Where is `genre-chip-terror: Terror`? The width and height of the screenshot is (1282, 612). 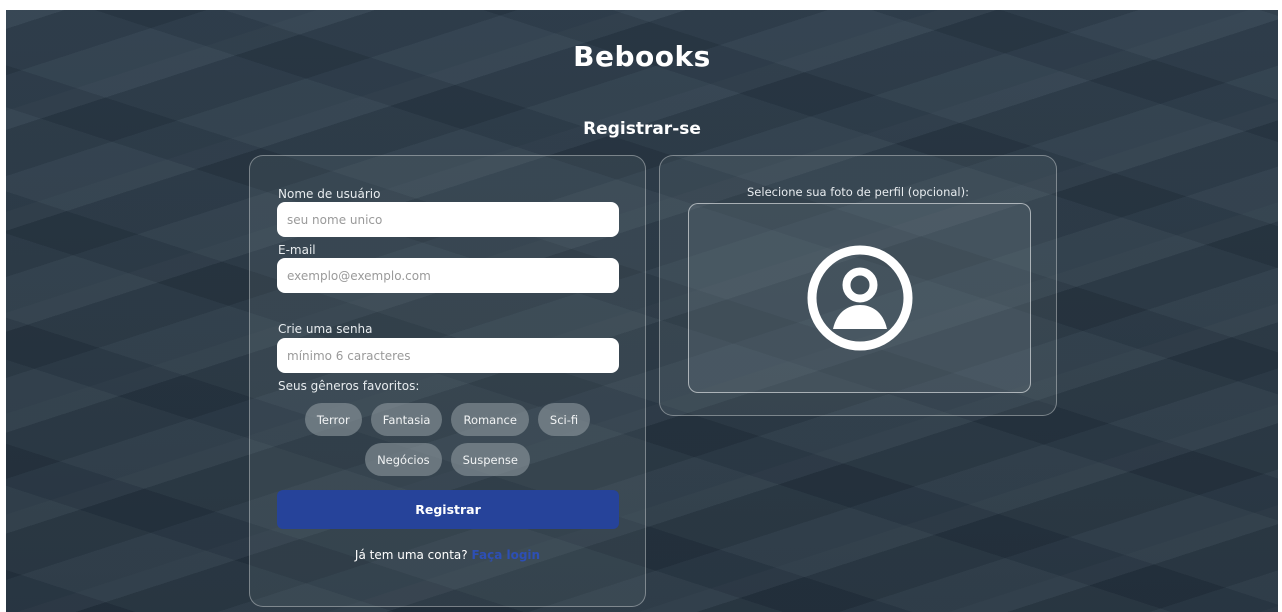
genre-chip-terror: Terror is located at coordinates (333, 419).